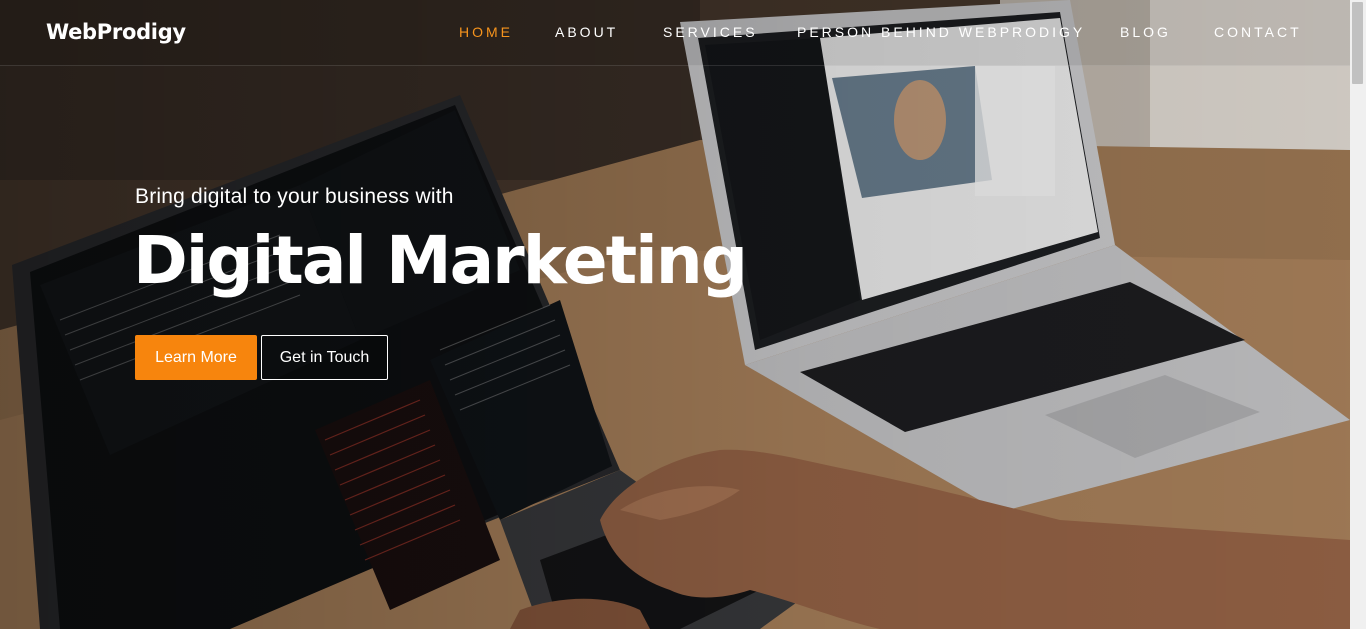  I want to click on nav-item-blog: BLOG, so click(1145, 32).